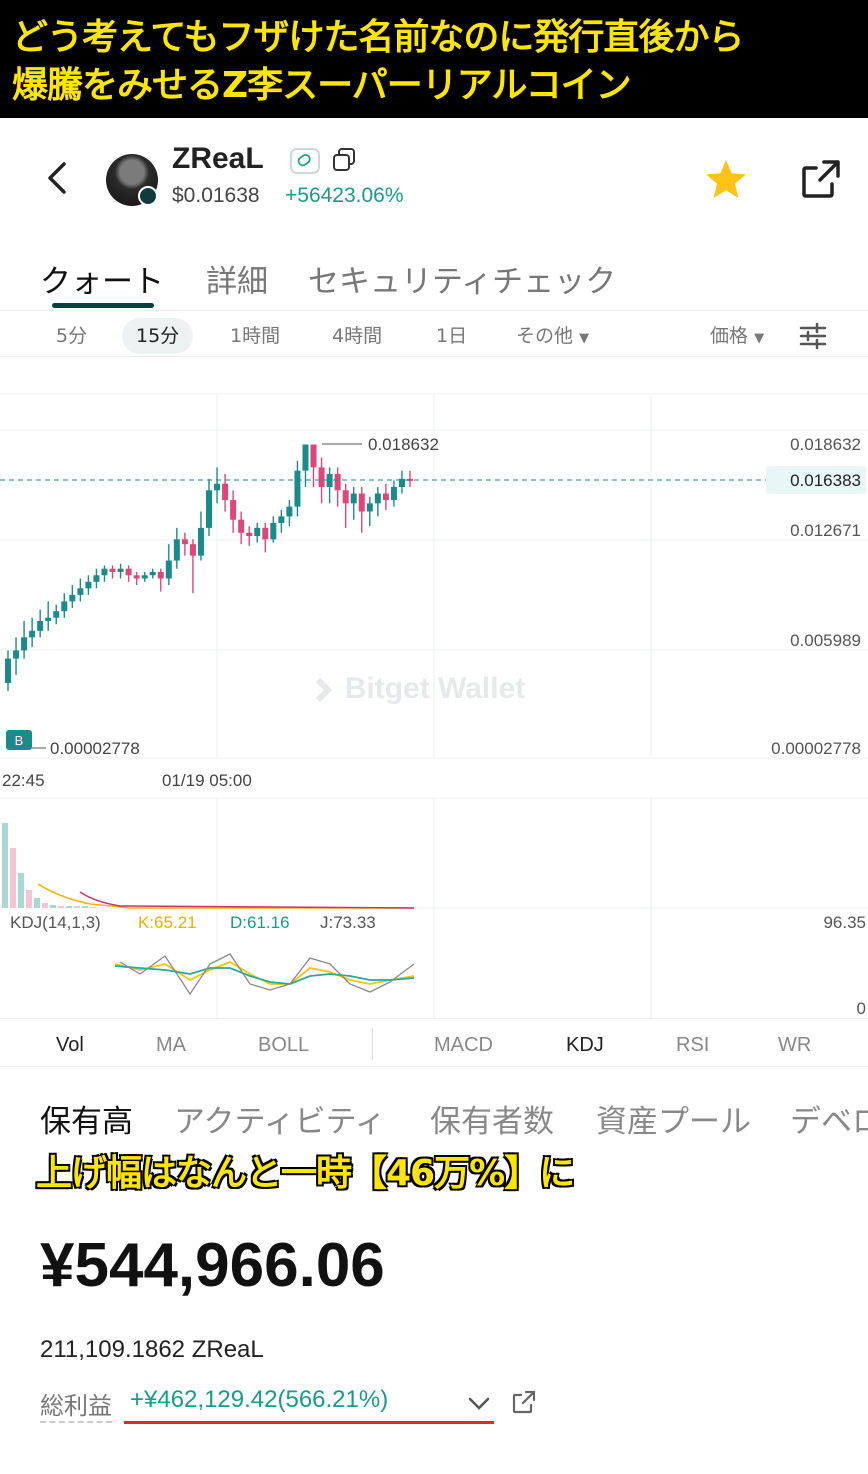 The width and height of the screenshot is (868, 1474). Describe the element at coordinates (794, 1045) in the screenshot. I see `indicator-wr: WR` at that location.